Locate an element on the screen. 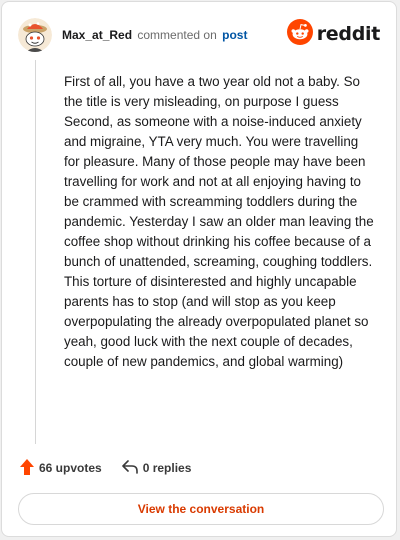  upvote-count: 66 upvotes is located at coordinates (70, 468).